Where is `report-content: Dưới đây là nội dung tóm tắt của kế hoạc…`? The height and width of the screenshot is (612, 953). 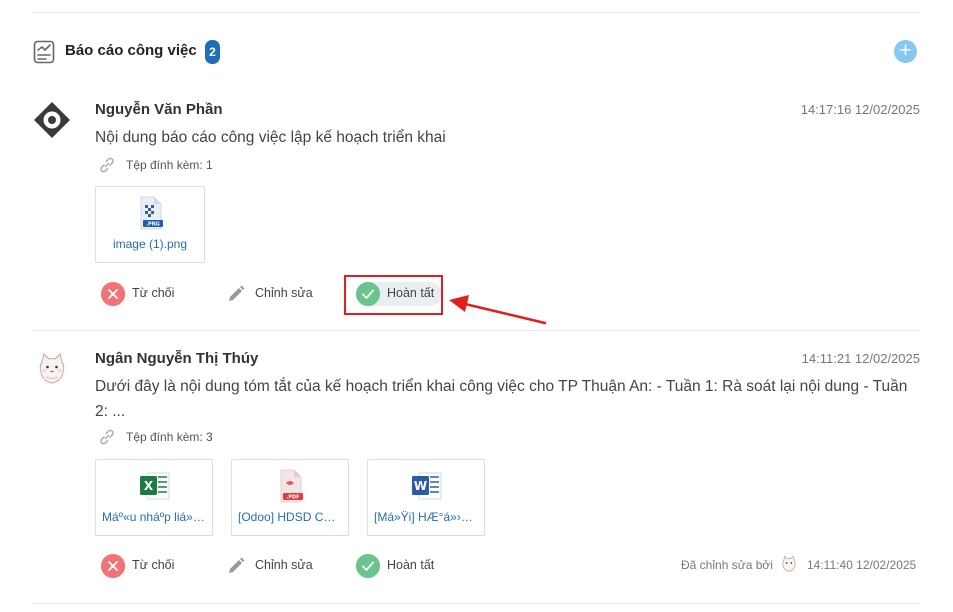 report-content: Dưới đây là nội dung tóm tắt của kế hoạc… is located at coordinates (501, 399).